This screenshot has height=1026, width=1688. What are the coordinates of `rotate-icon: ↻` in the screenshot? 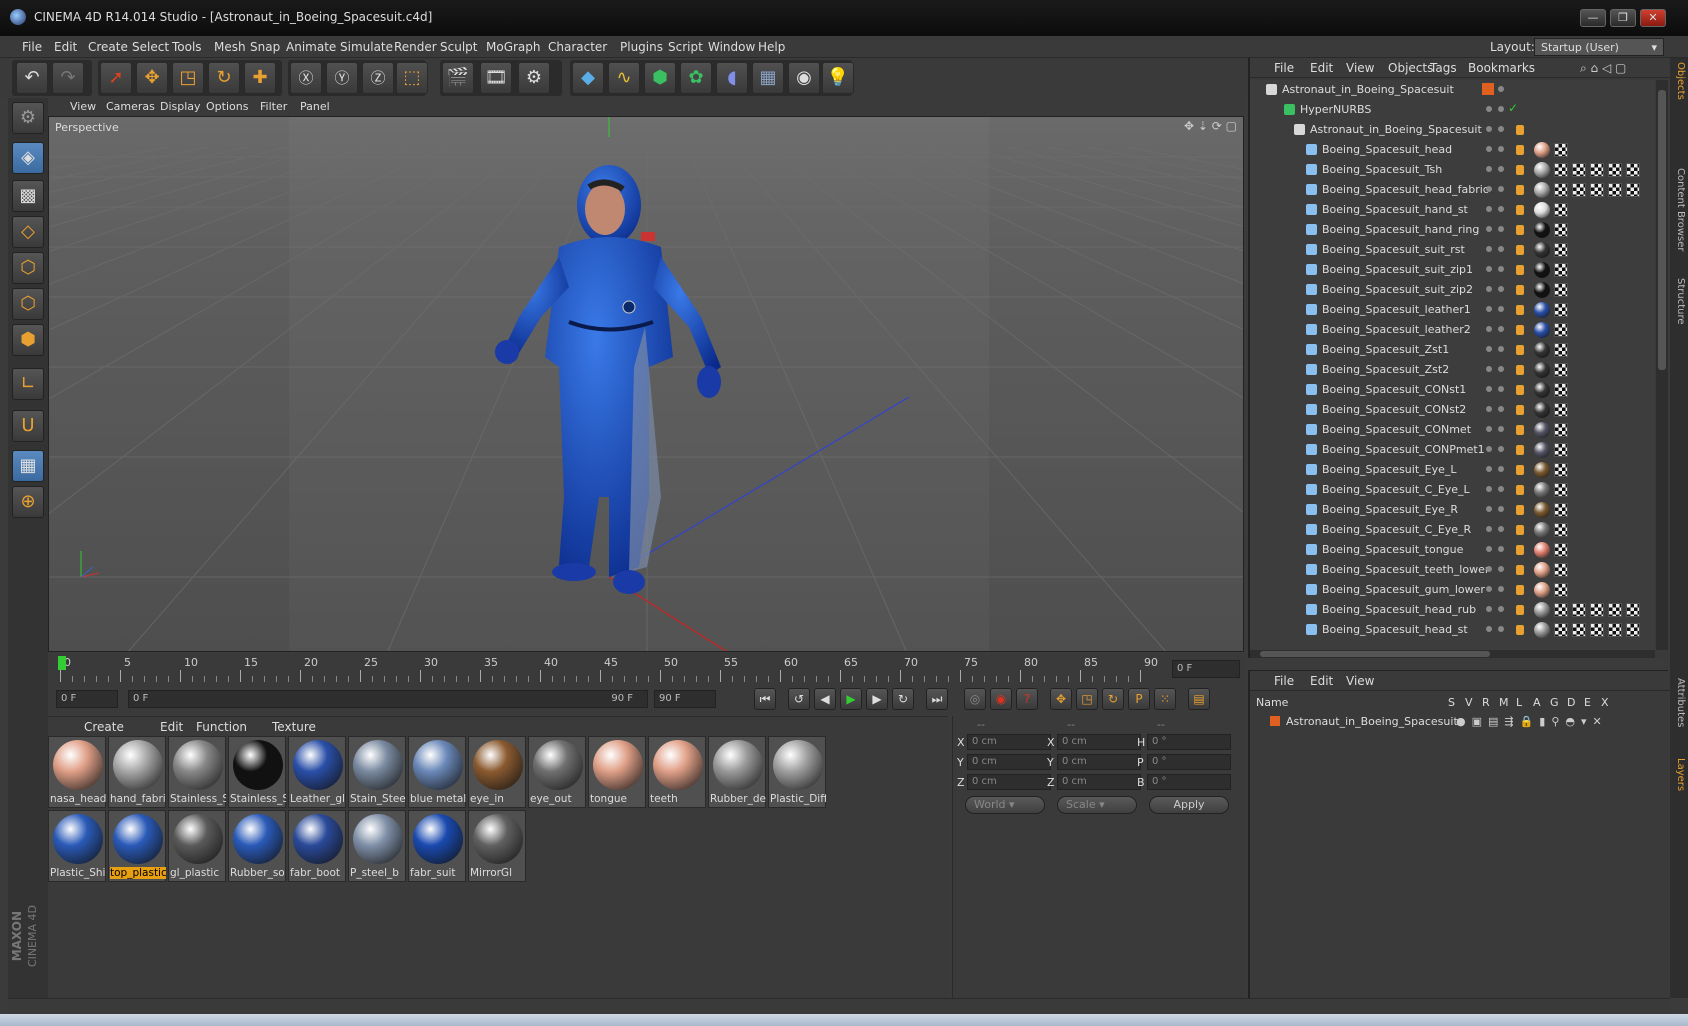 It's located at (224, 78).